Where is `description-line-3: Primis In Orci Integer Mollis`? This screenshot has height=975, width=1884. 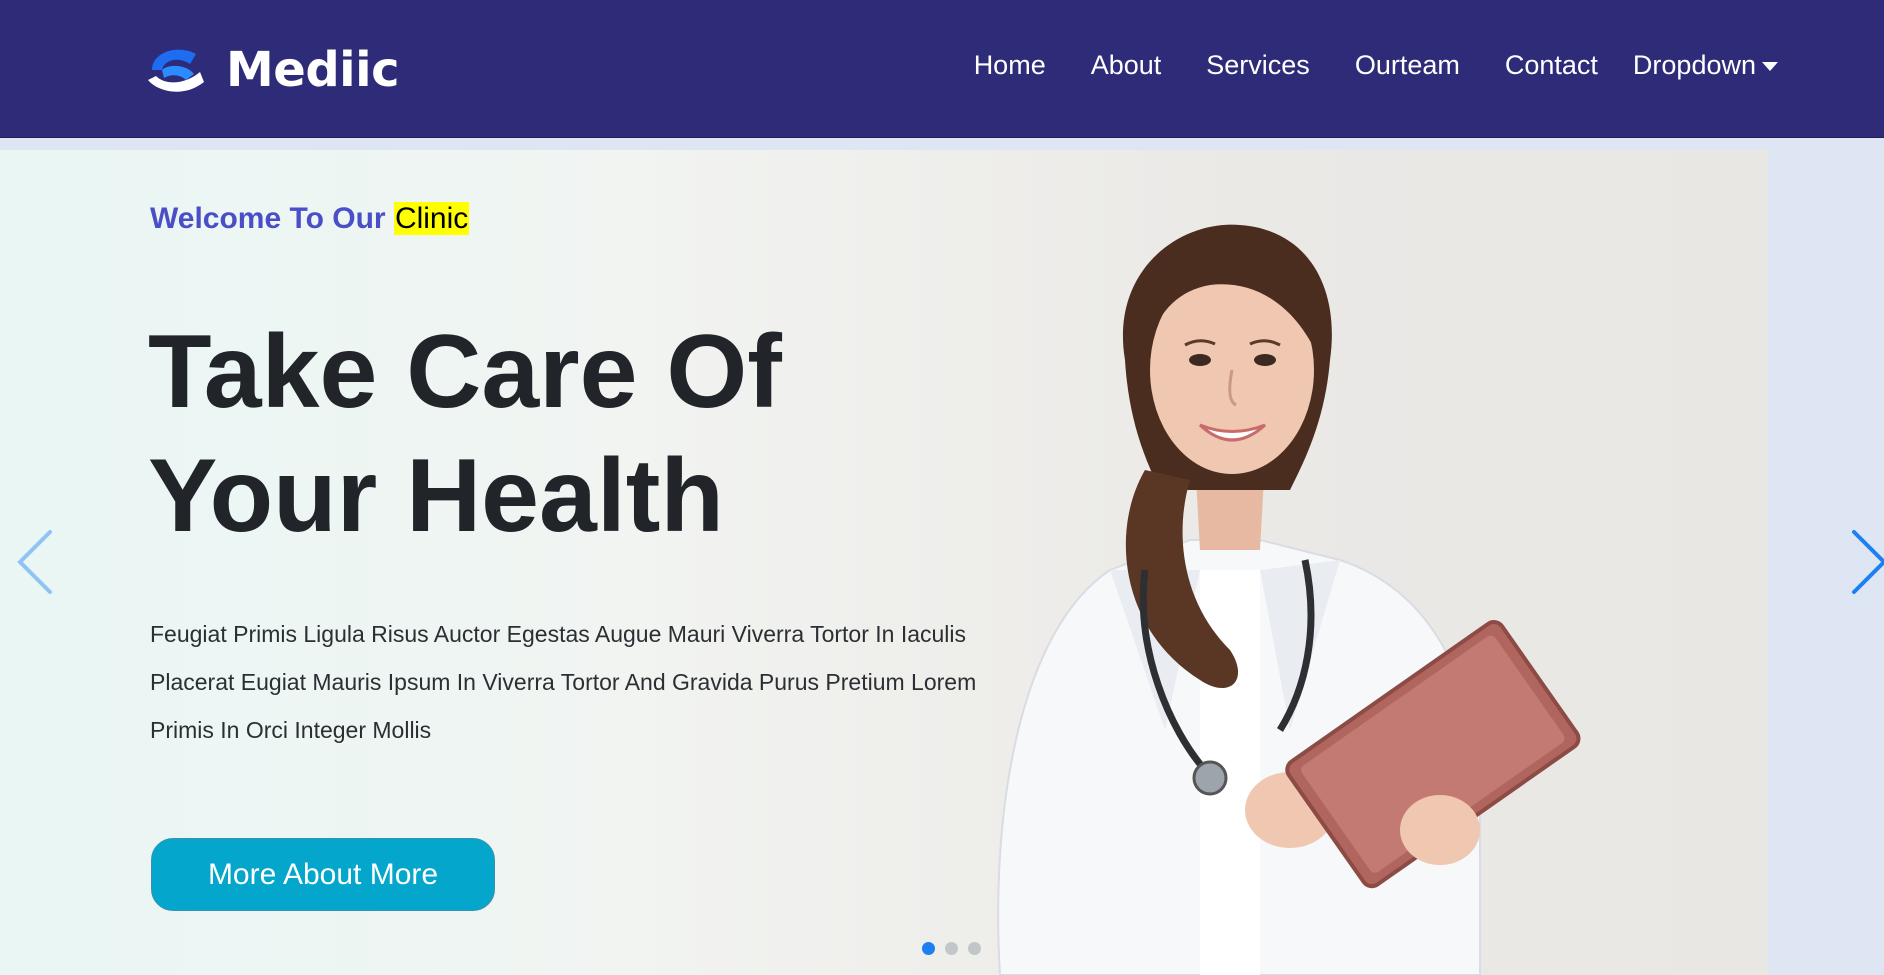
description-line-3: Primis In Orci Integer Mollis is located at coordinates (291, 730).